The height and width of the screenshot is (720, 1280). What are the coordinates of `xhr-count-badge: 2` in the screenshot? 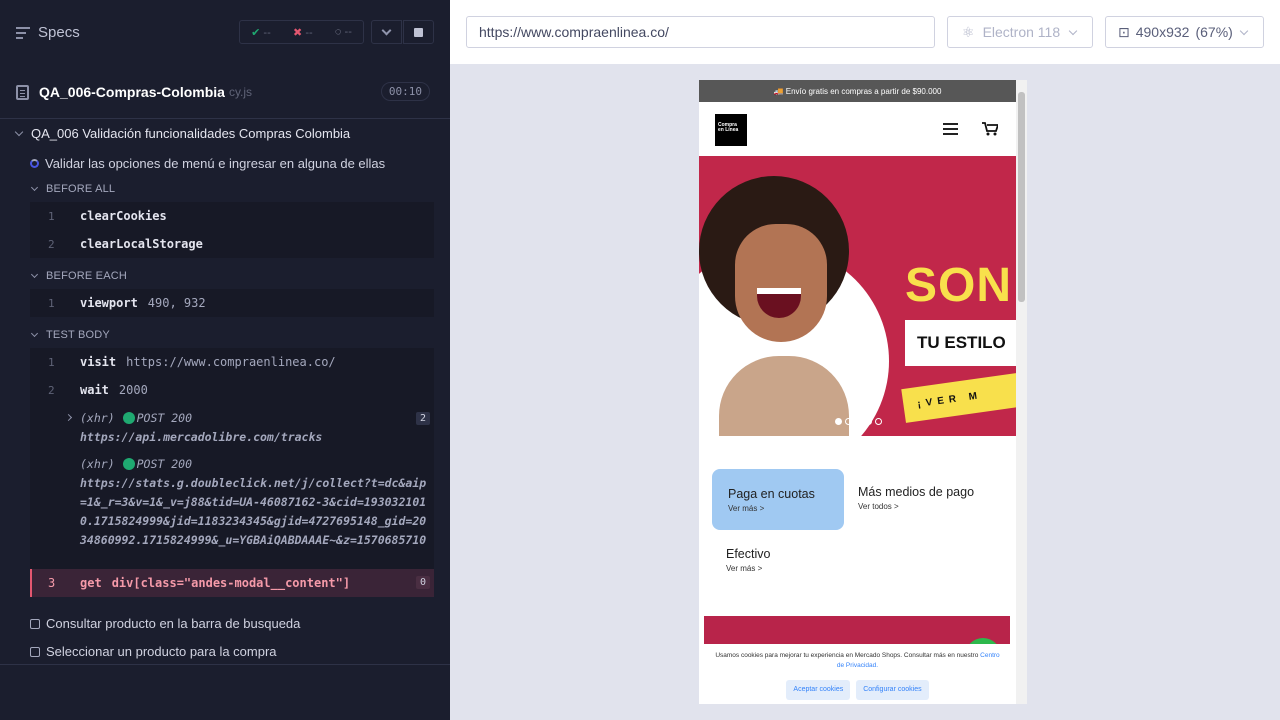 It's located at (422, 418).